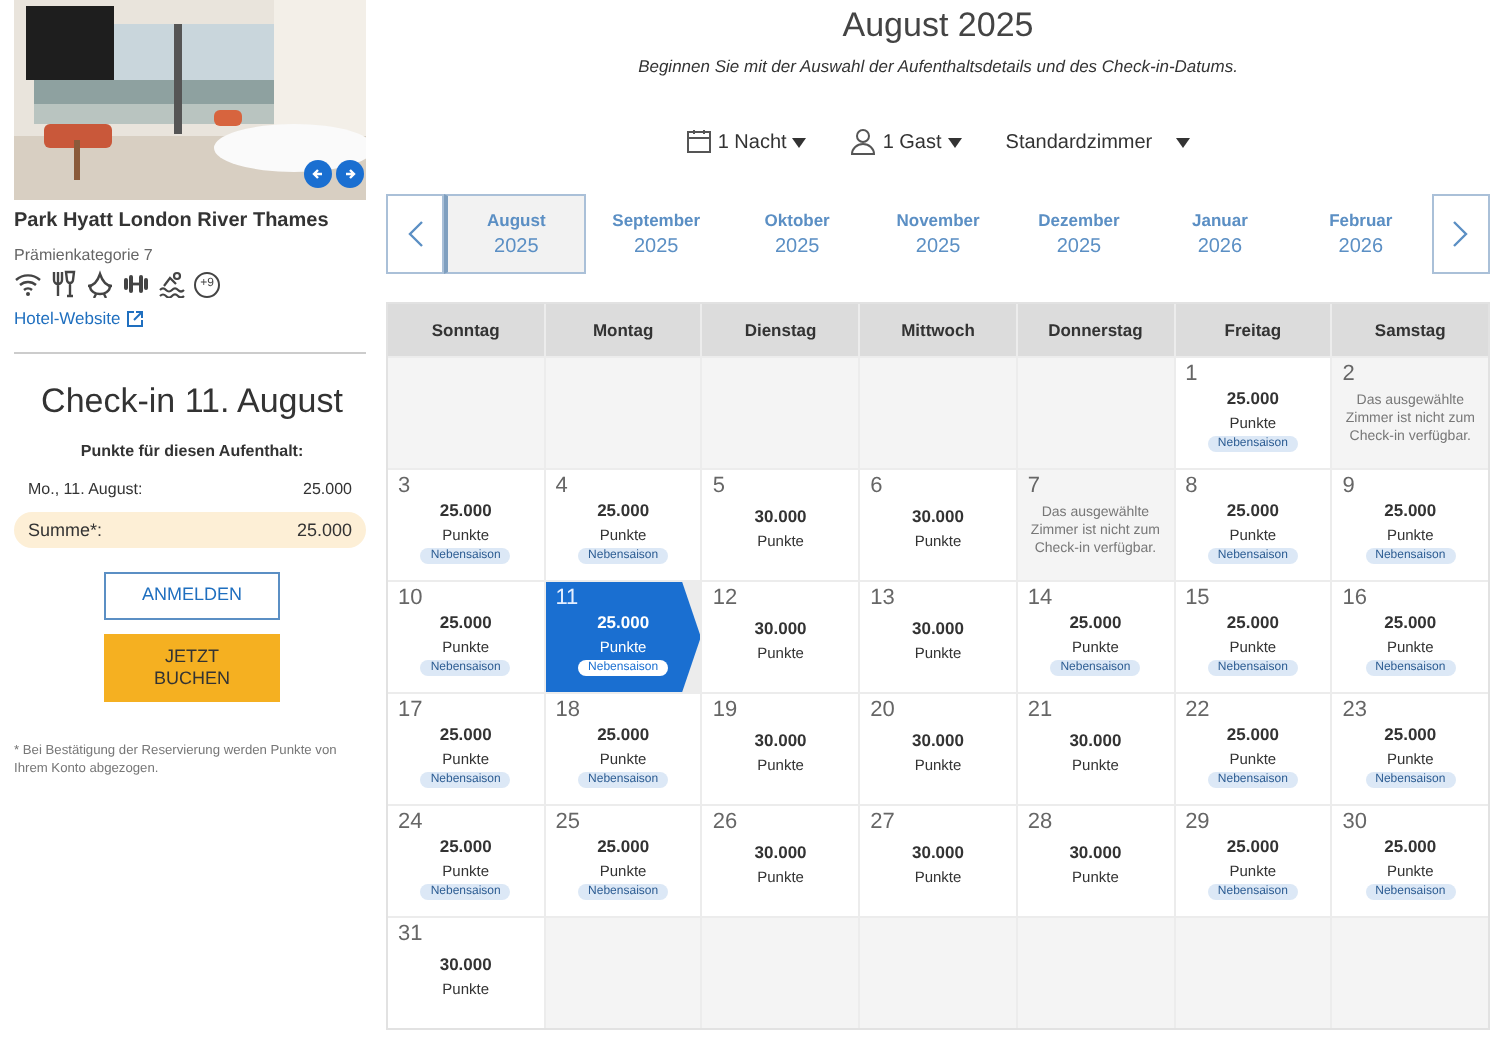 The height and width of the screenshot is (1040, 1500). Describe the element at coordinates (1191, 486) in the screenshot. I see `day-number: 8` at that location.